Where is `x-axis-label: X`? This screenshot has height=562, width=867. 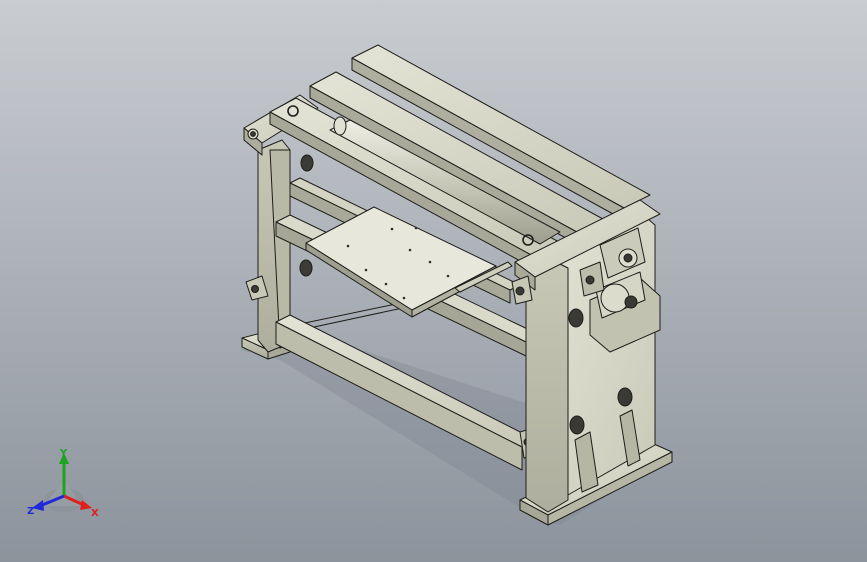
x-axis-label: X is located at coordinates (95, 513).